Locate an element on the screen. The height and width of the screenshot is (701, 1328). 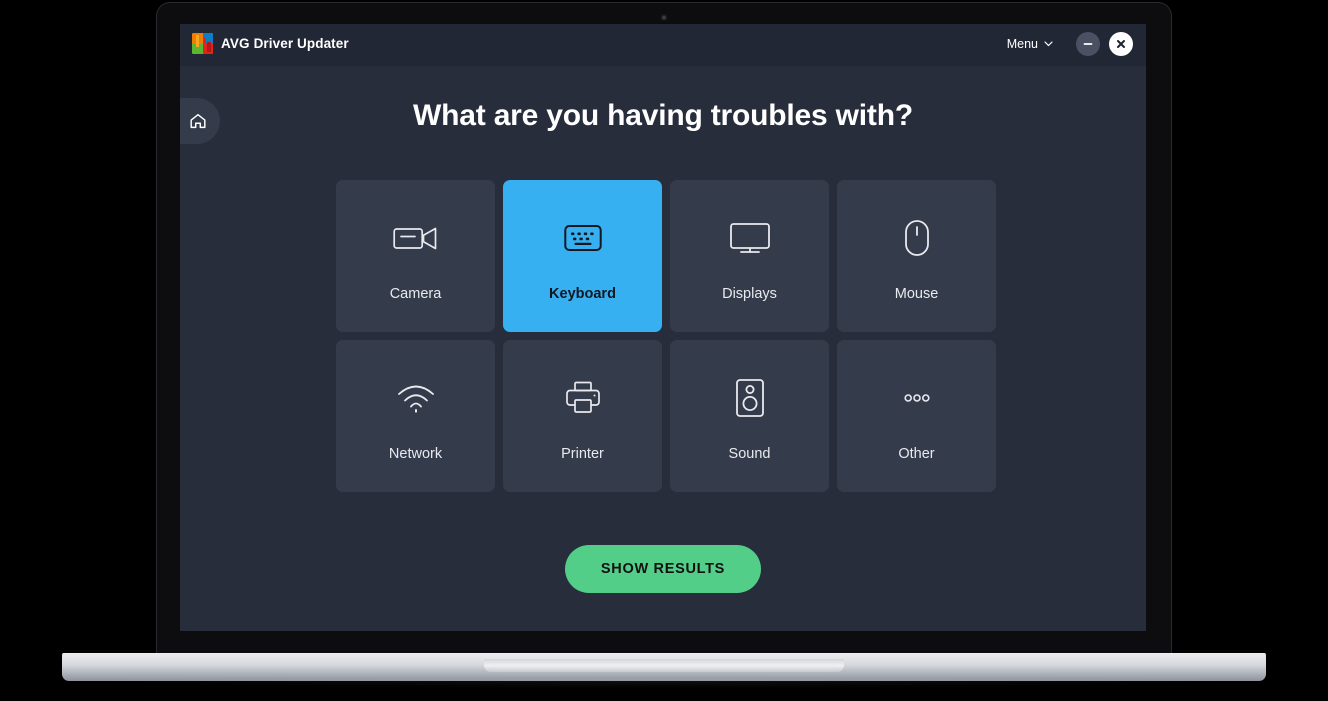
window-controls: Menu is located at coordinates (1067, 44).